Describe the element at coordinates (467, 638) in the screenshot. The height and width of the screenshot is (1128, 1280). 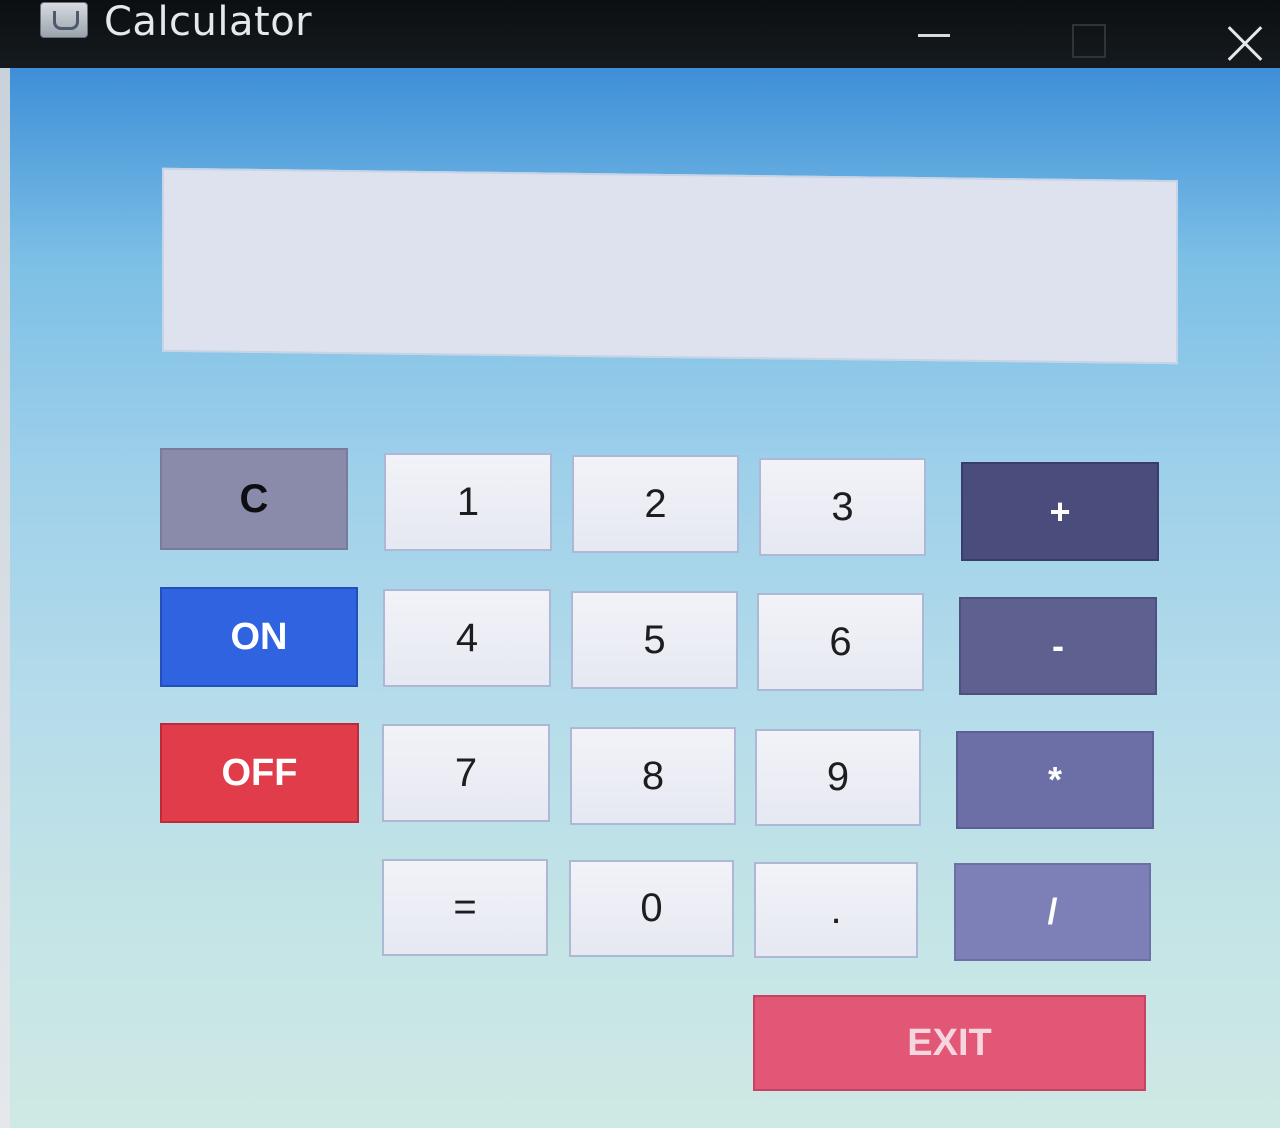
I see `digit-4-button: 4` at that location.